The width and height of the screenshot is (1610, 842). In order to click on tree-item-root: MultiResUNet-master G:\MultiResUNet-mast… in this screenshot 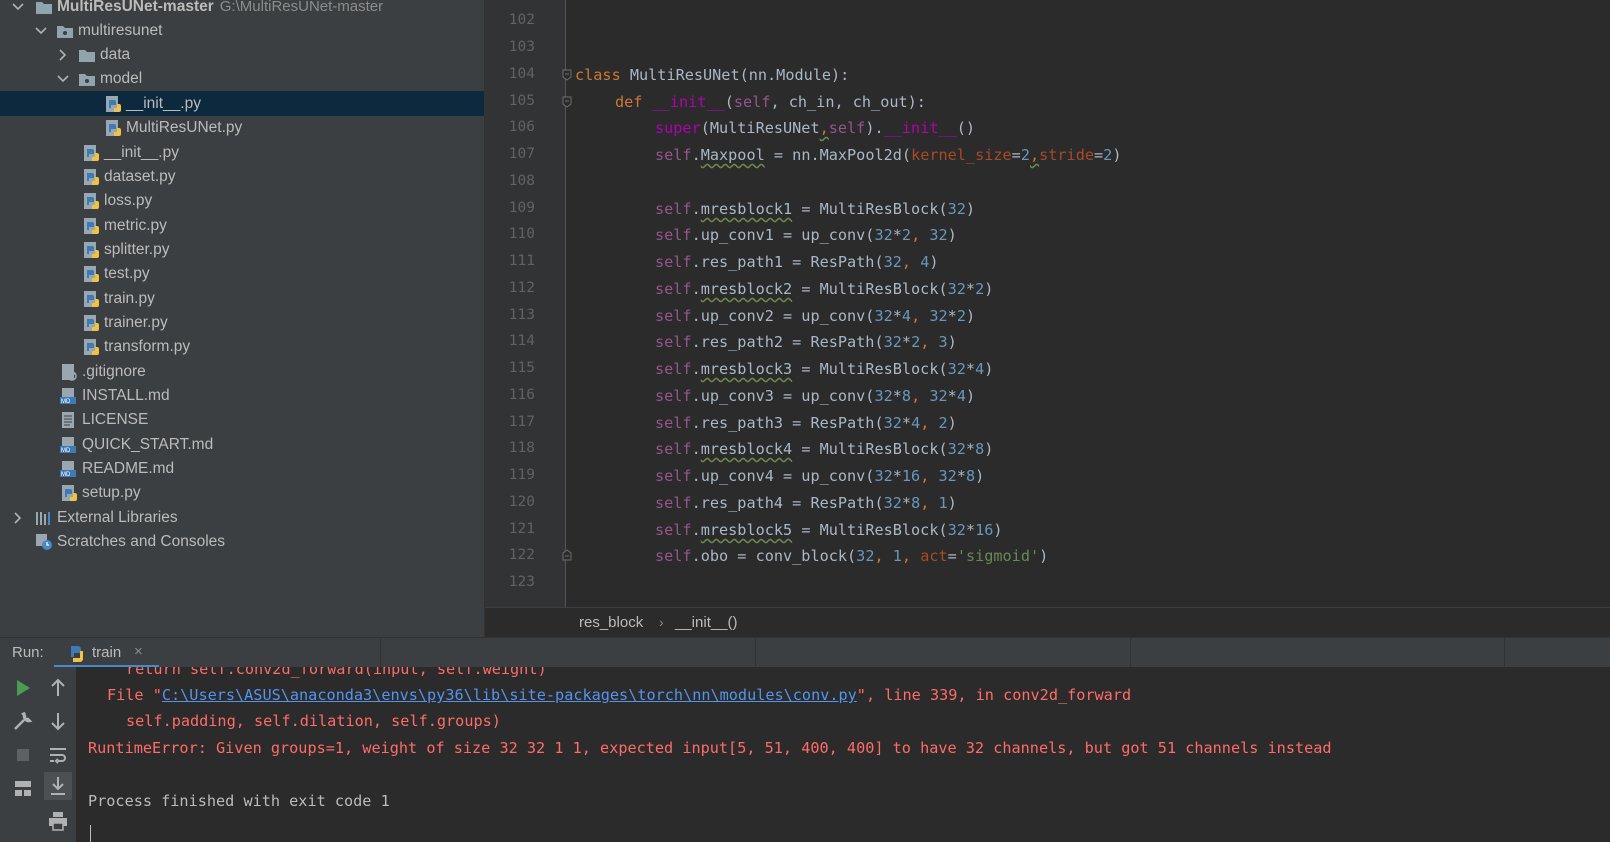, I will do `click(242, 9)`.